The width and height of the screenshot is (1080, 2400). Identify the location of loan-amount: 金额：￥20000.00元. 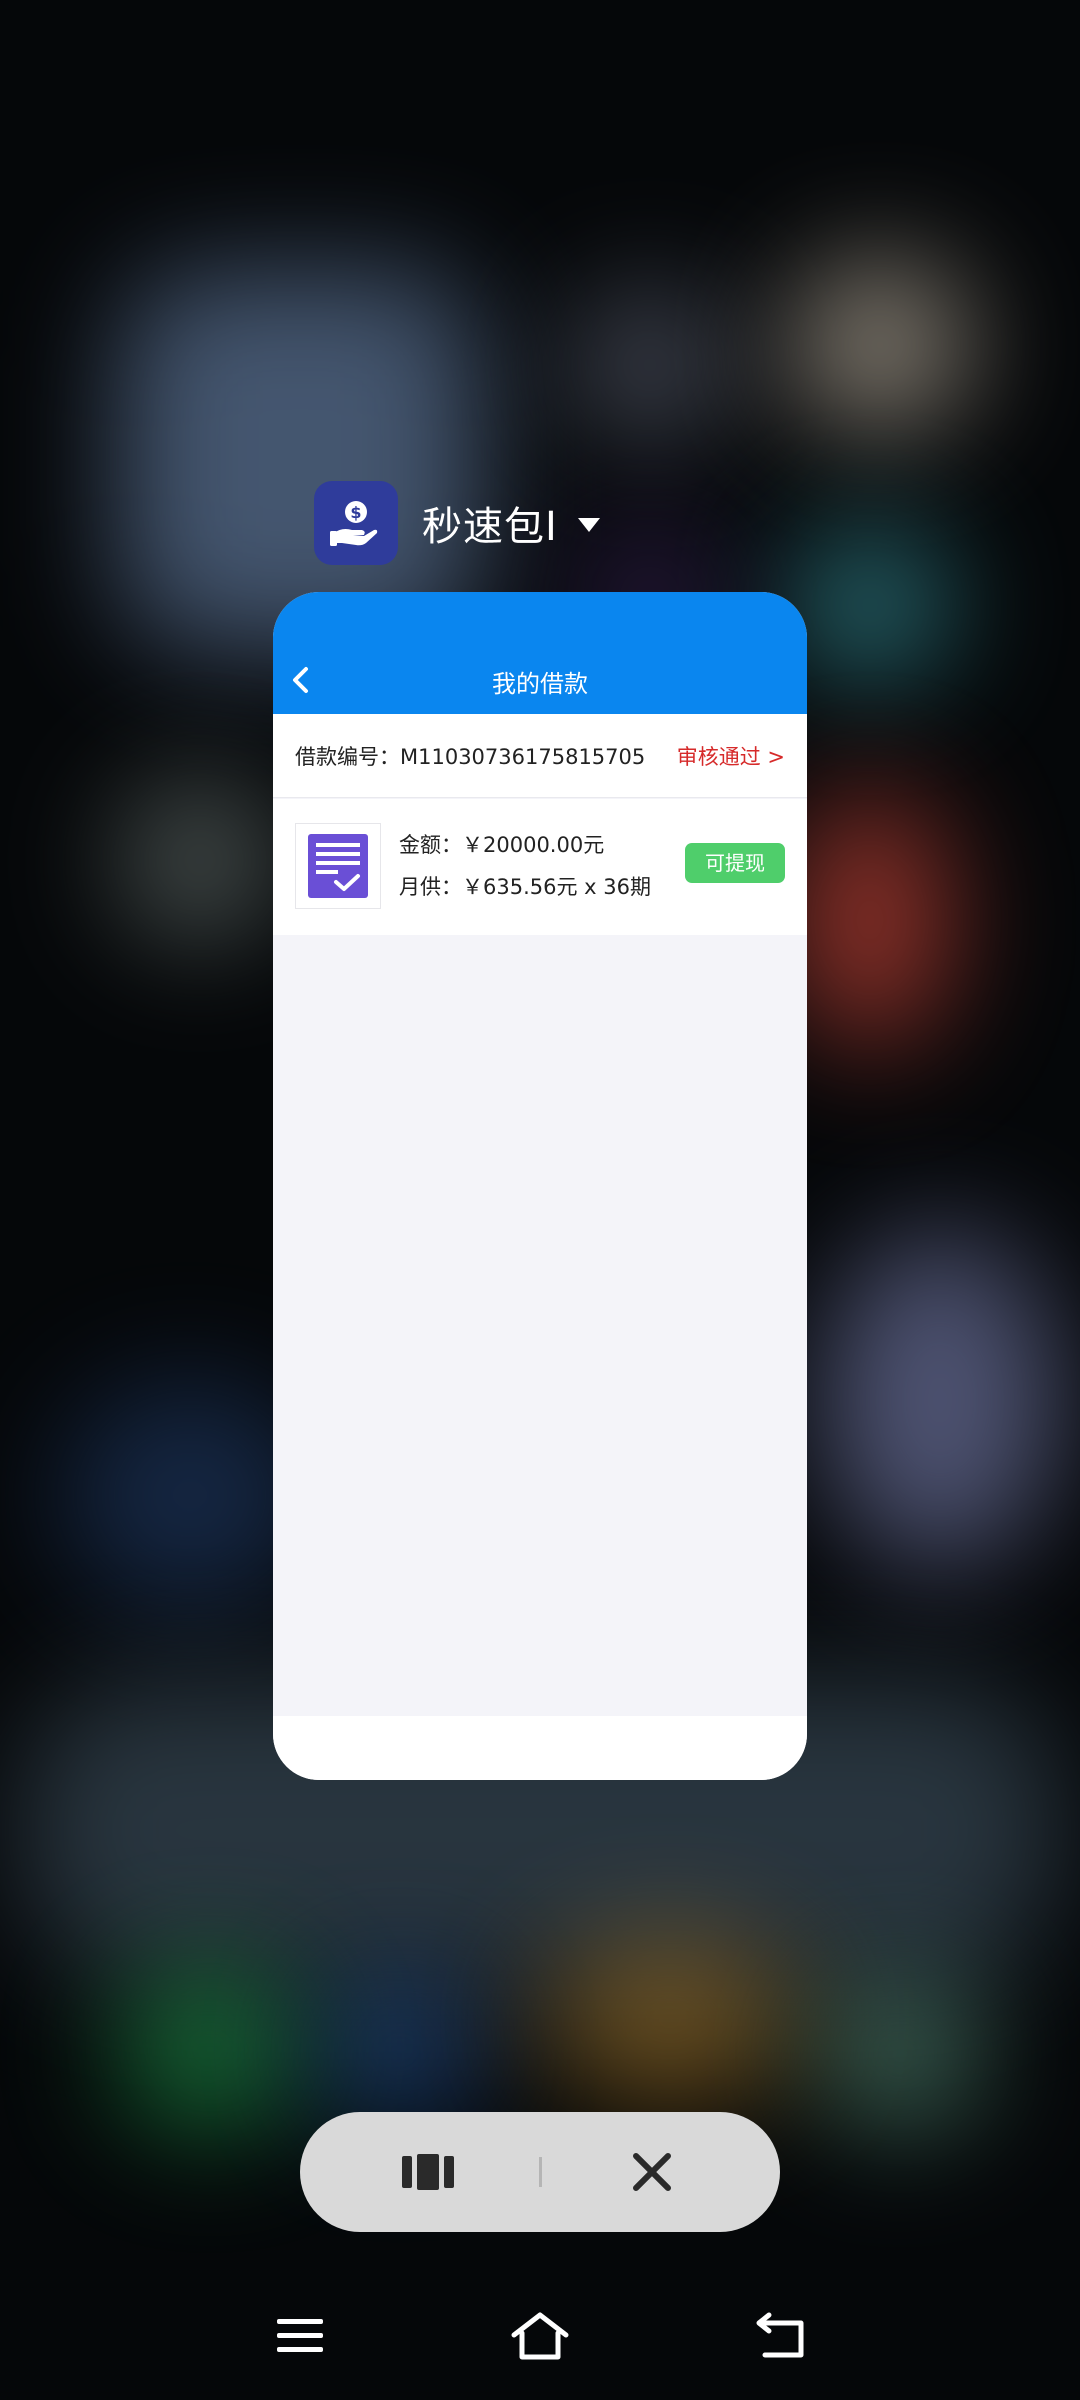
(502, 845).